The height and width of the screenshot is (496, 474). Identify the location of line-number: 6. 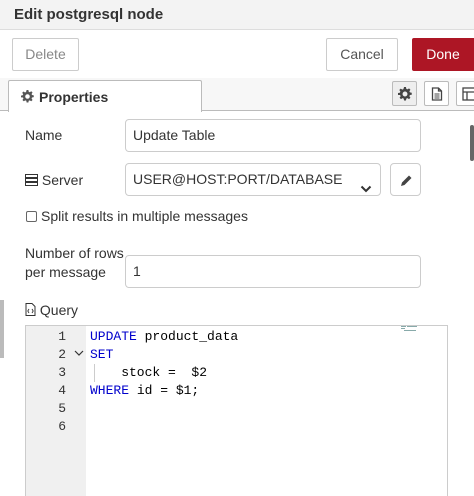
(62, 426).